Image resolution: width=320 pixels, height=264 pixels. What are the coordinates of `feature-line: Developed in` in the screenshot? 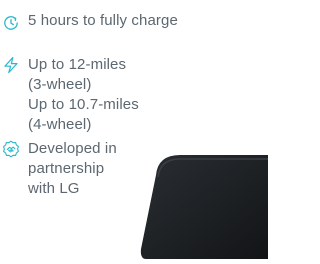 It's located at (72, 148).